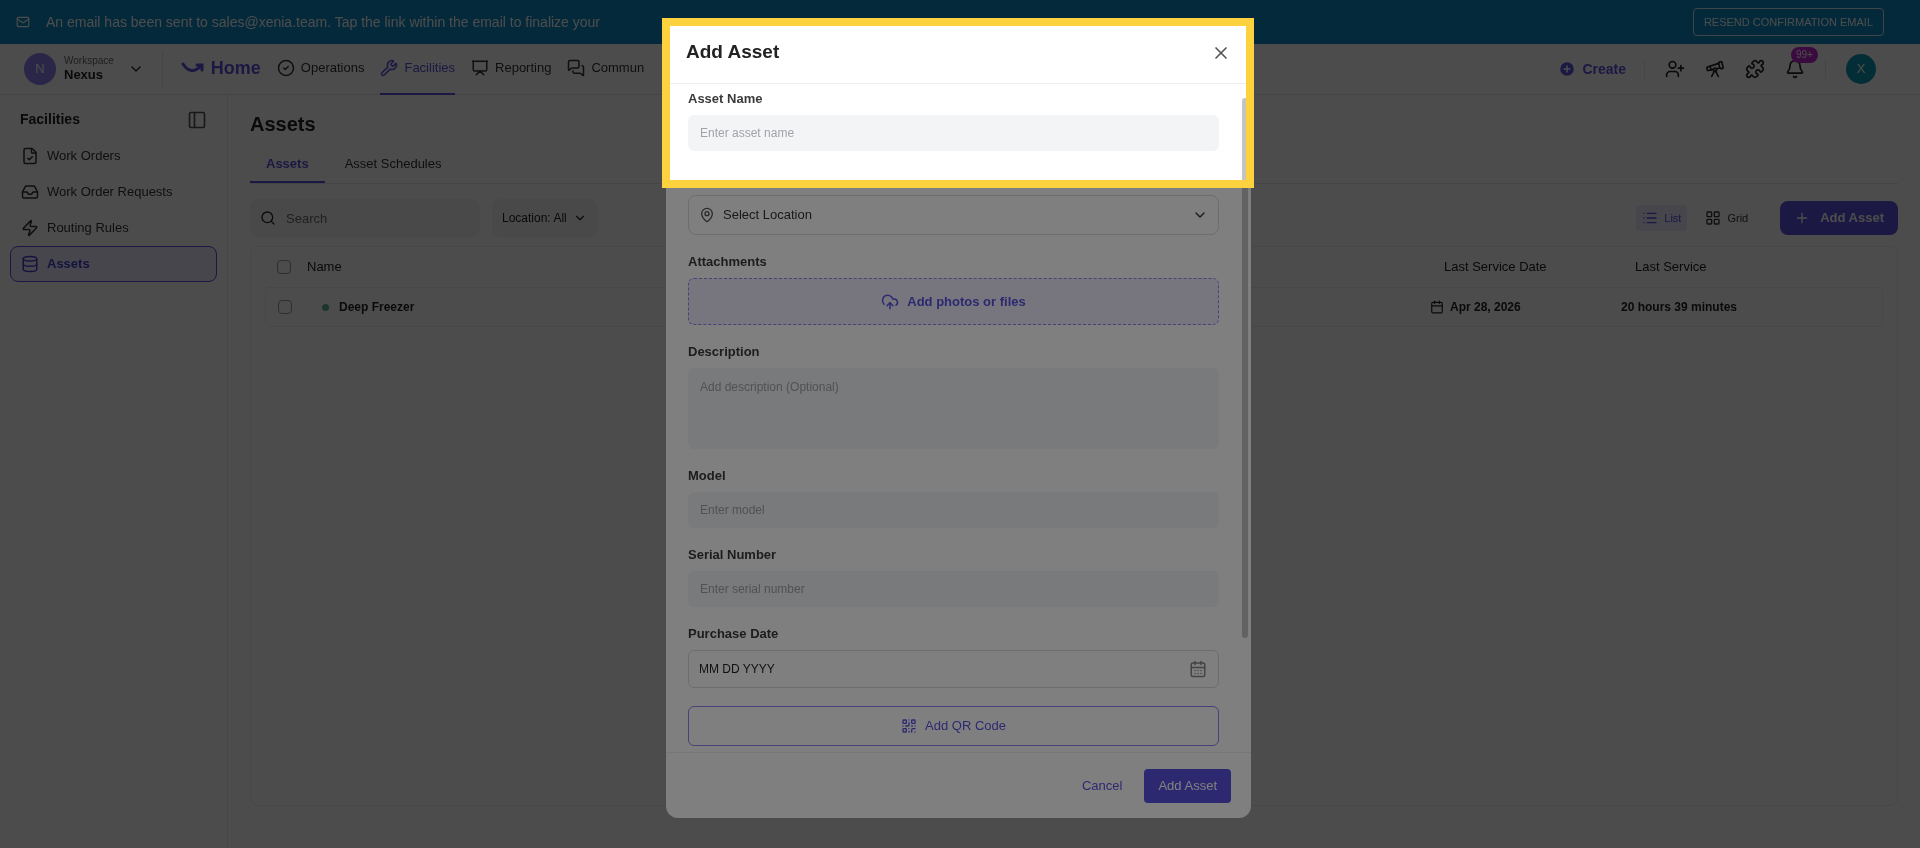 Image resolution: width=1920 pixels, height=848 pixels. Describe the element at coordinates (480, 68) in the screenshot. I see `presentation-board-icon` at that location.